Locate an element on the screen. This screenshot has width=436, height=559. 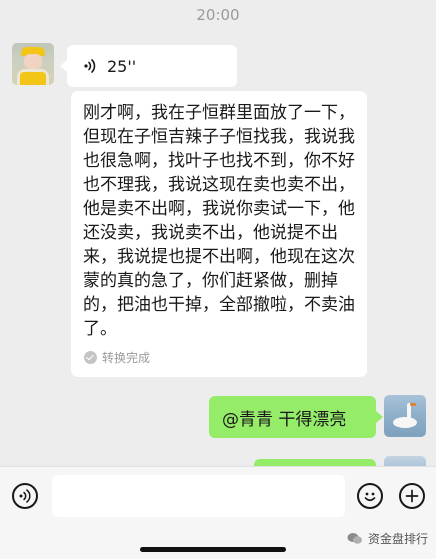
voice-message-bubble: 25'' is located at coordinates (148, 66).